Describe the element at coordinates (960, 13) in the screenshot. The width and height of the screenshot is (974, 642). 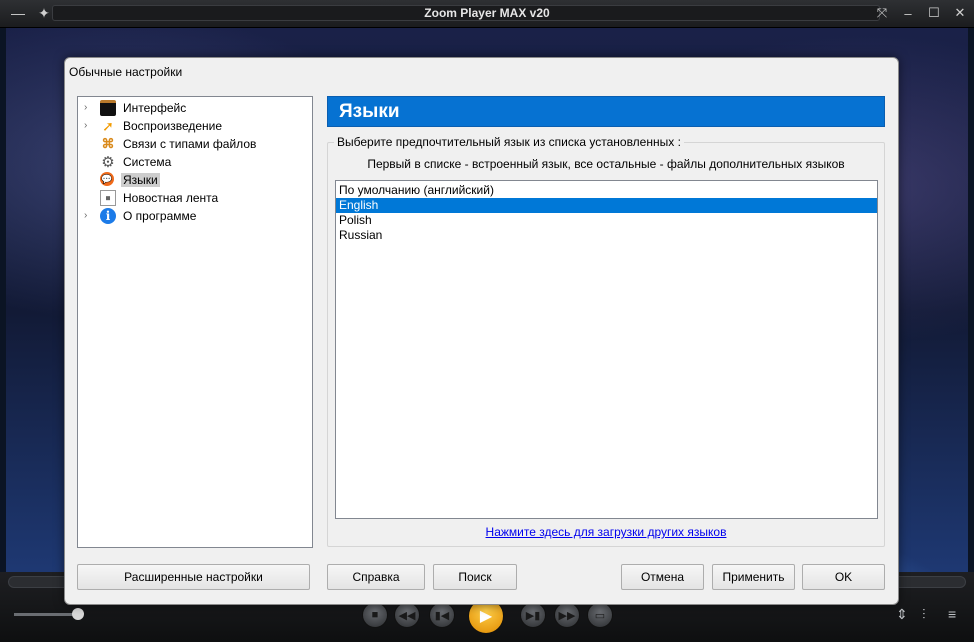
I see `close-icon: ✕` at that location.